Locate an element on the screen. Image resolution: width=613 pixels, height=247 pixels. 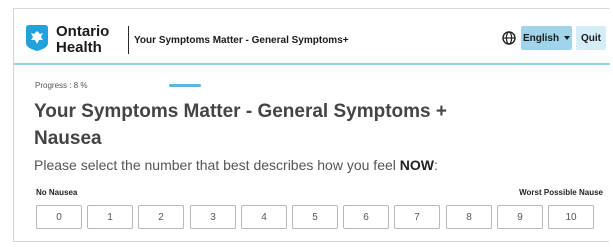
rating-option-5: 5 is located at coordinates (315, 217).